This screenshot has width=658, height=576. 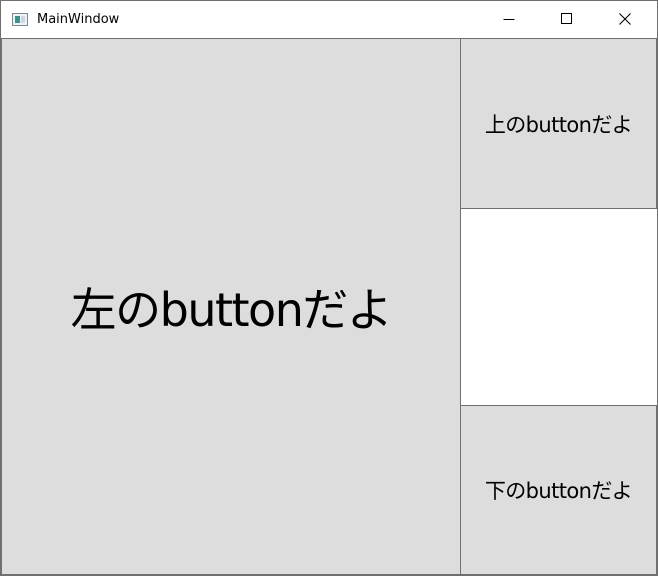 I want to click on close-icon, so click(x=625, y=19).